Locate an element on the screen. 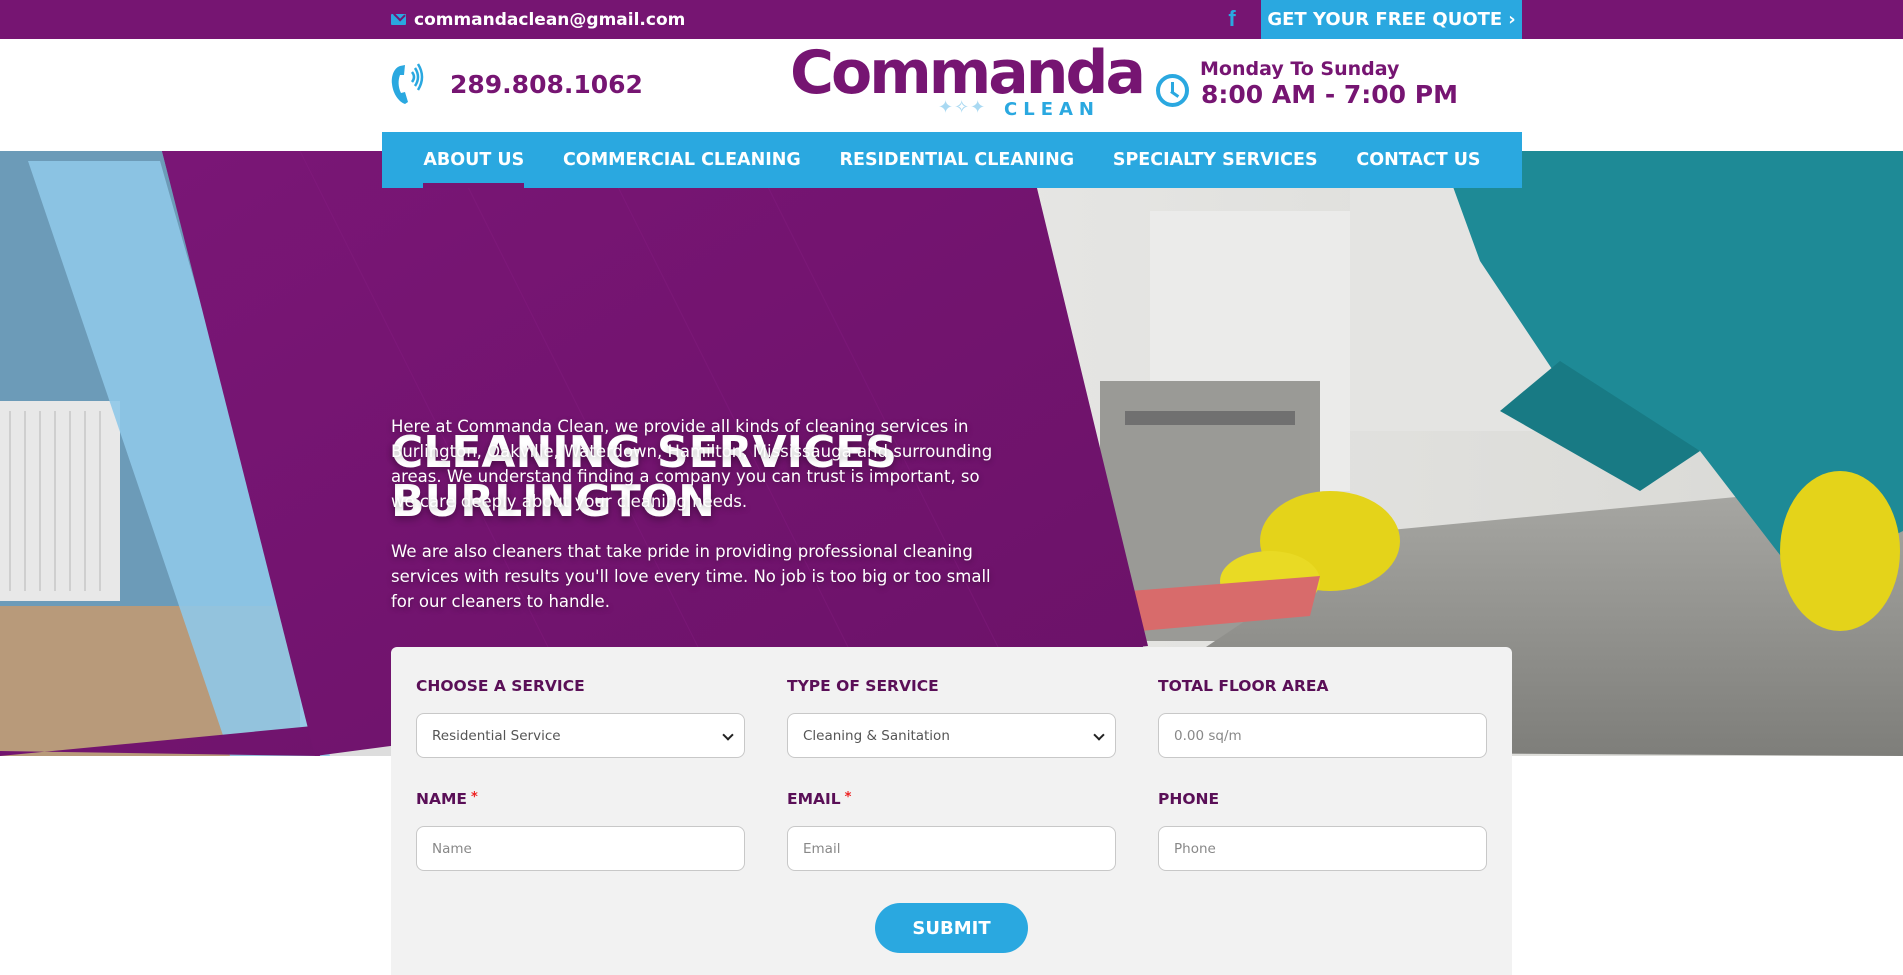 The image size is (1903, 975). choose-service-value: Residential Service is located at coordinates (496, 735).